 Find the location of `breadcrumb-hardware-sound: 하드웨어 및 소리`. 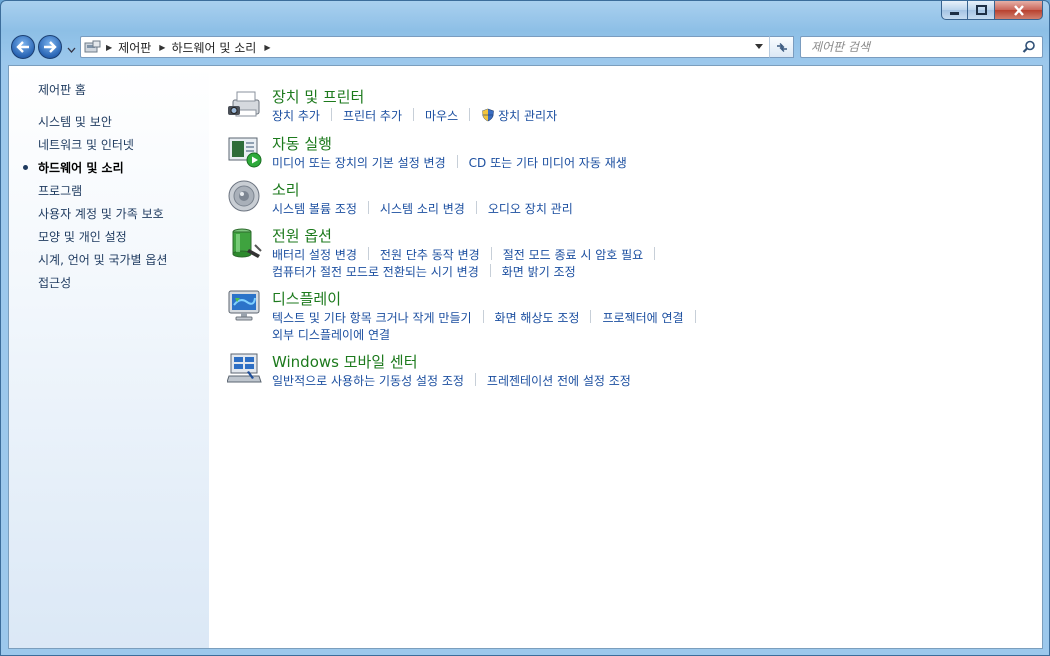

breadcrumb-hardware-sound: 하드웨어 및 소리 is located at coordinates (213, 47).